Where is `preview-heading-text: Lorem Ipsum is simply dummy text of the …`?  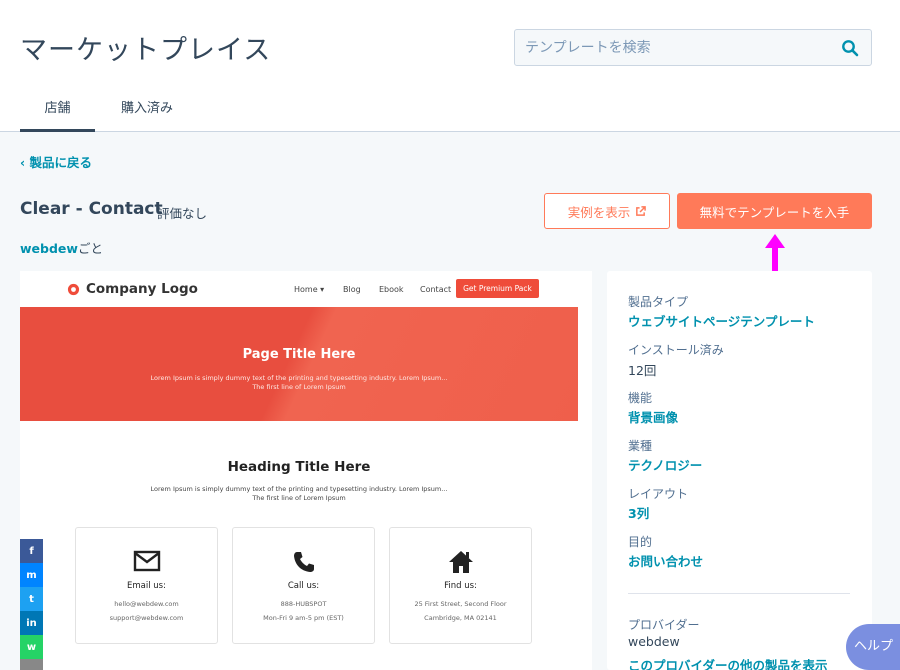 preview-heading-text: Lorem Ipsum is simply dummy text of the … is located at coordinates (299, 494).